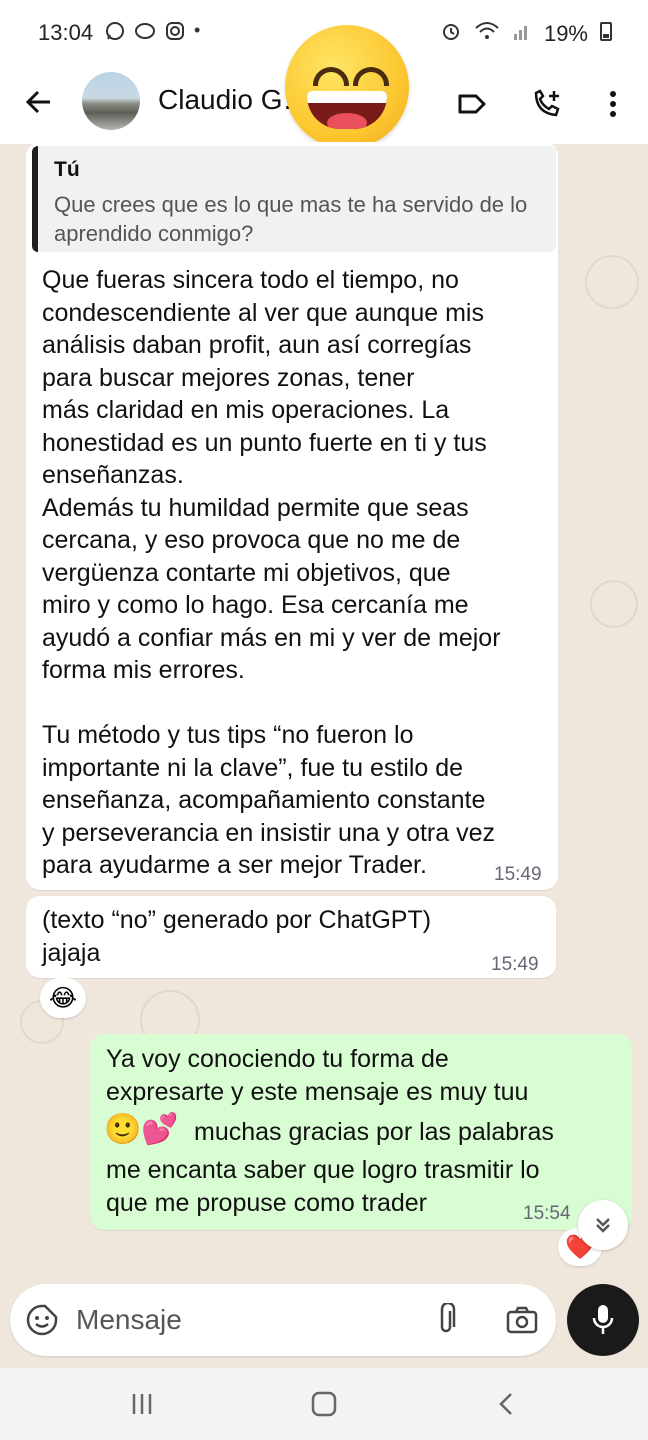  What do you see at coordinates (451, 34) in the screenshot?
I see `alarm-icon` at bounding box center [451, 34].